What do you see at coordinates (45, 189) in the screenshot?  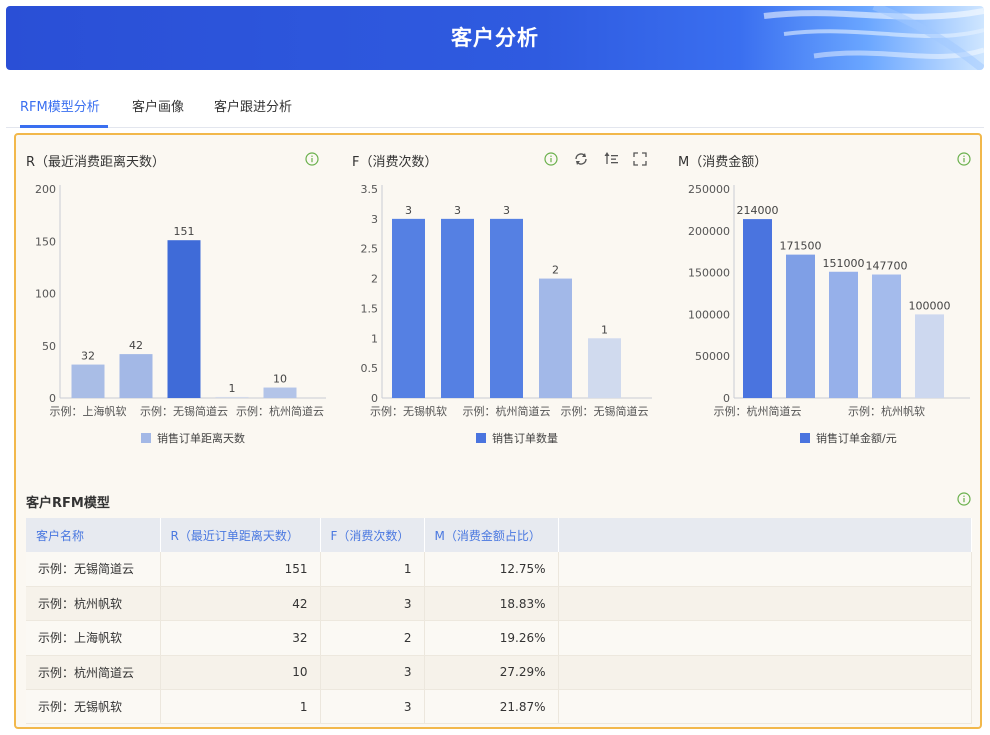 I see `y-tick-label: 200` at bounding box center [45, 189].